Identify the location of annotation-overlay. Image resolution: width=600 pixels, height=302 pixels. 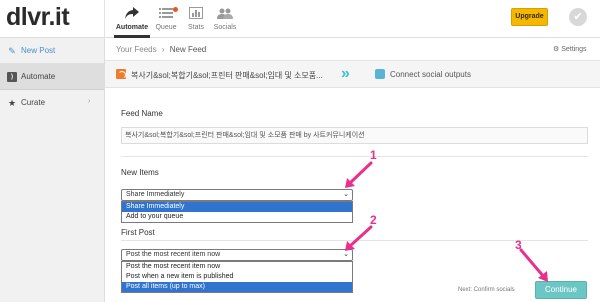
(446, 221).